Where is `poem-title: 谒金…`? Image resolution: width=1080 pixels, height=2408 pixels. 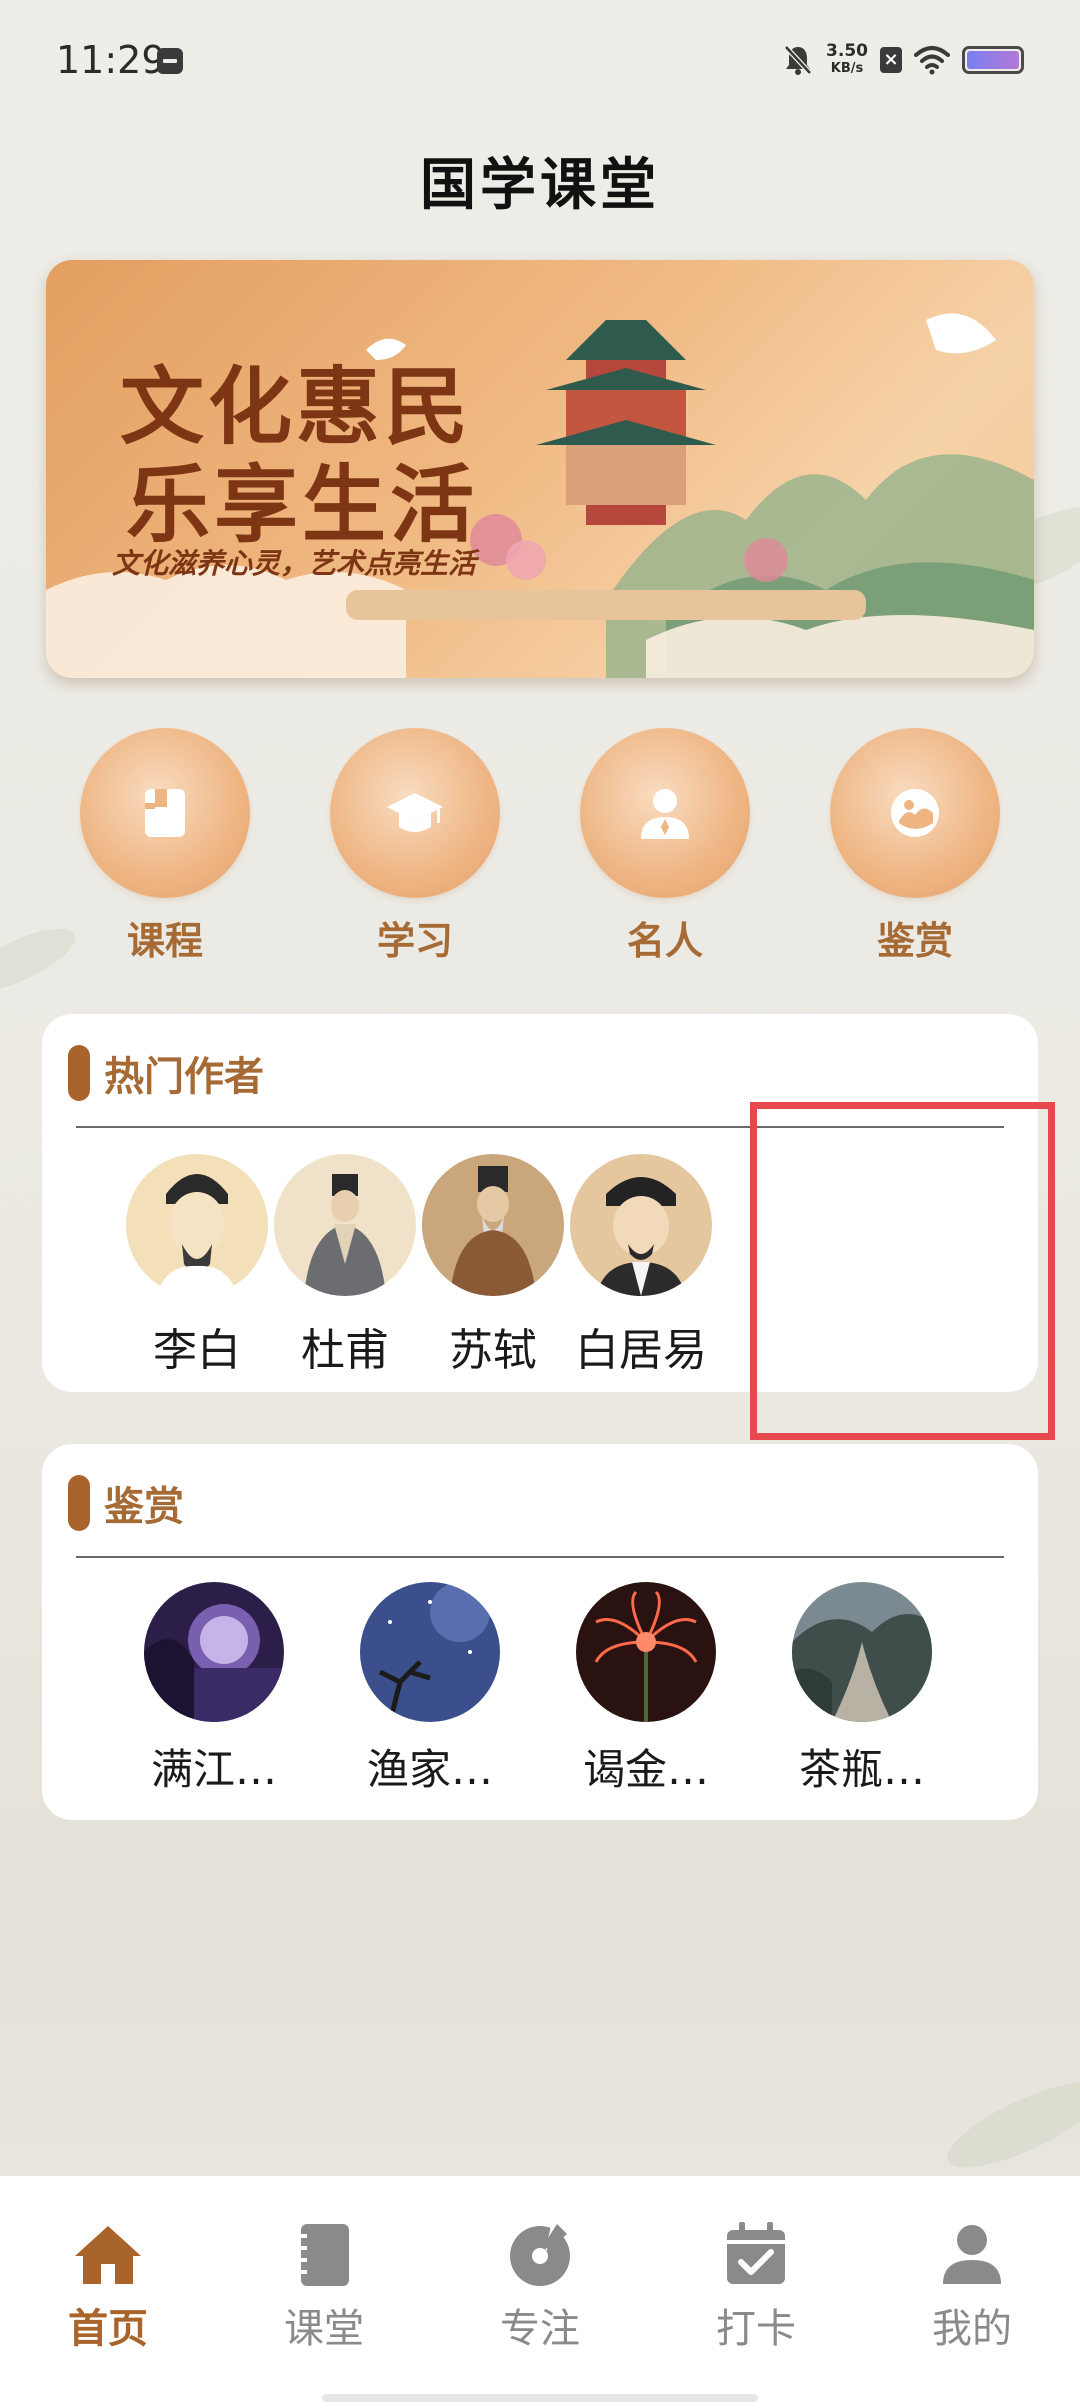 poem-title: 谒金… is located at coordinates (645, 1769).